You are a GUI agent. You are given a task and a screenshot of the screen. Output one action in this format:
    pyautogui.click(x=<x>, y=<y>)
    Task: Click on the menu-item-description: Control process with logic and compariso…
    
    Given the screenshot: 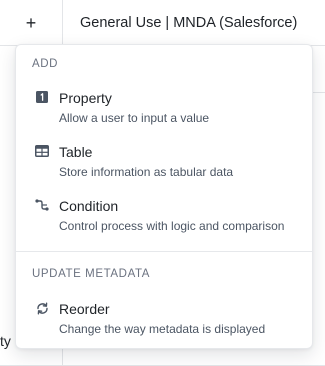 What is the action you would take?
    pyautogui.click(x=172, y=226)
    